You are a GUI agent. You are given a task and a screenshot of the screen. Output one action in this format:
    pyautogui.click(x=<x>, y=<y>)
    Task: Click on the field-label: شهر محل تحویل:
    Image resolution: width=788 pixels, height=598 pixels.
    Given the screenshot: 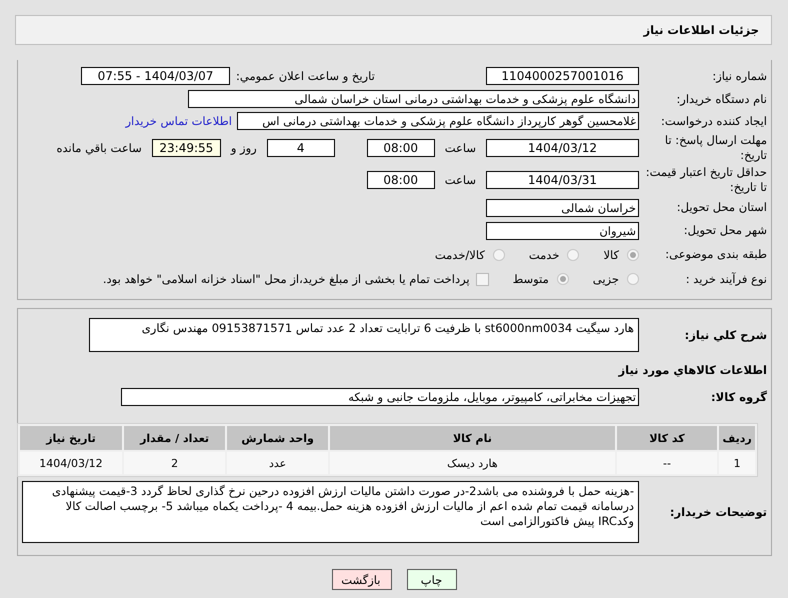 What is the action you would take?
    pyautogui.click(x=725, y=230)
    